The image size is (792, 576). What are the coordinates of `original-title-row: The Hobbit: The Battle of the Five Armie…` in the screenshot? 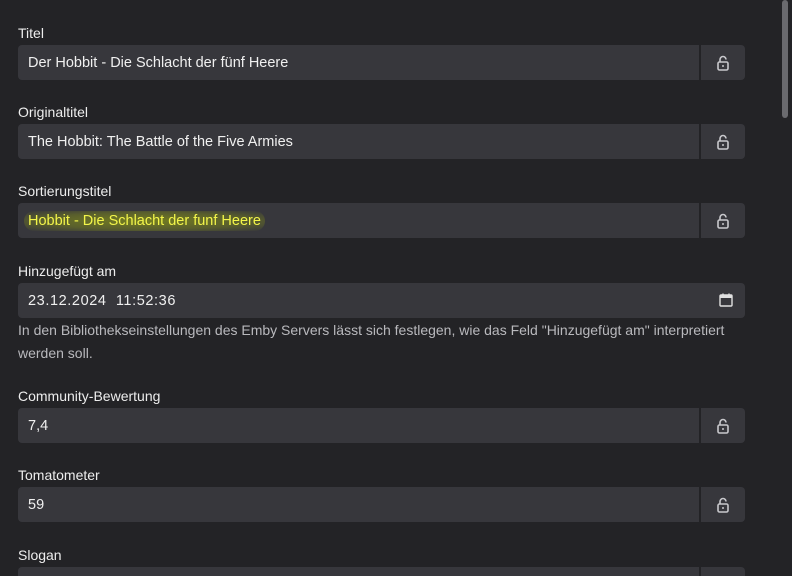 It's located at (381, 141).